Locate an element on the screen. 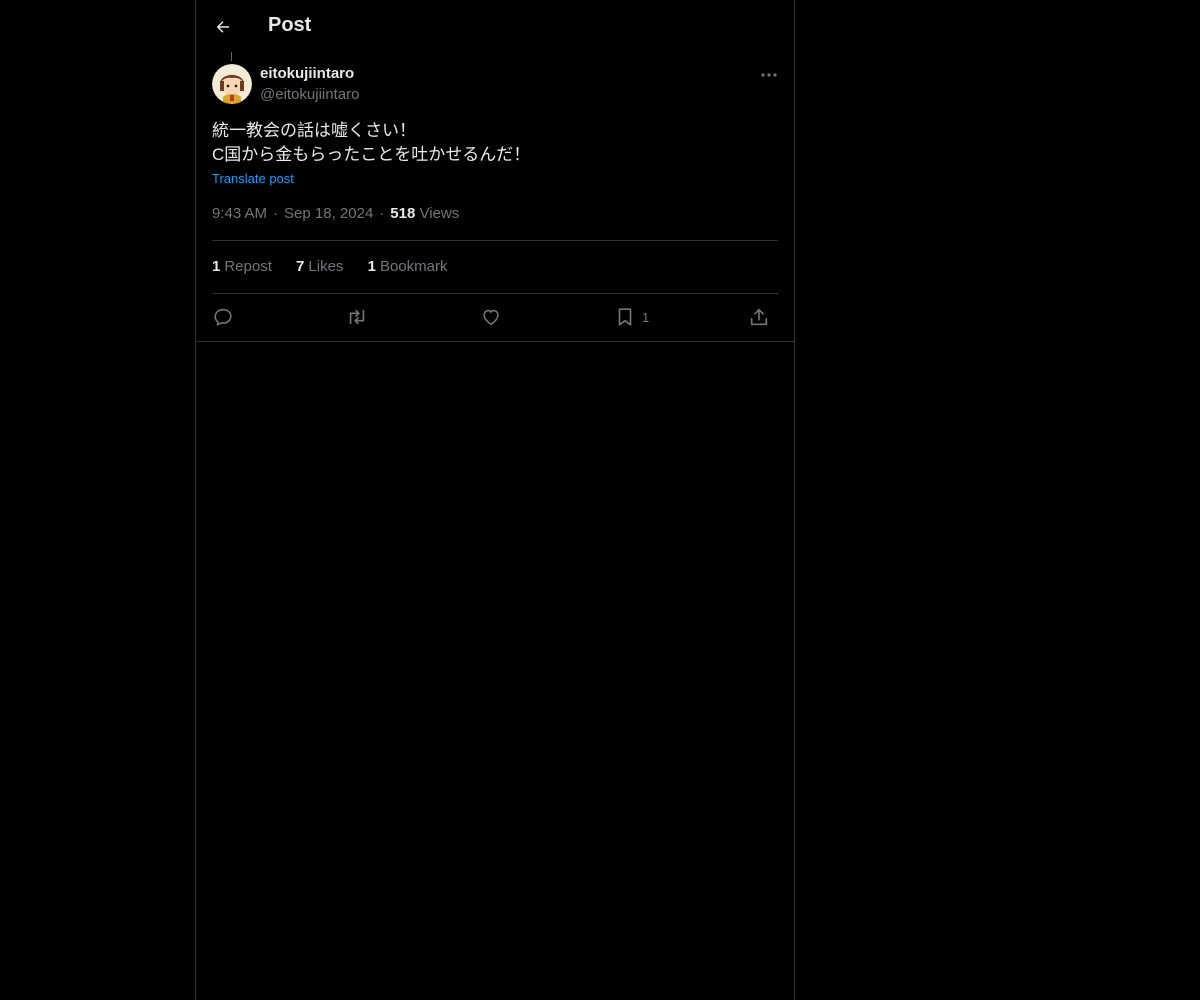  more-options-button is located at coordinates (769, 75).